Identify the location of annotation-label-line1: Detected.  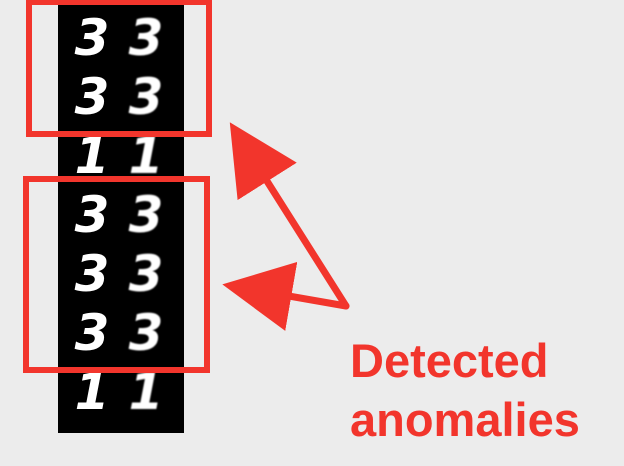
(449, 360).